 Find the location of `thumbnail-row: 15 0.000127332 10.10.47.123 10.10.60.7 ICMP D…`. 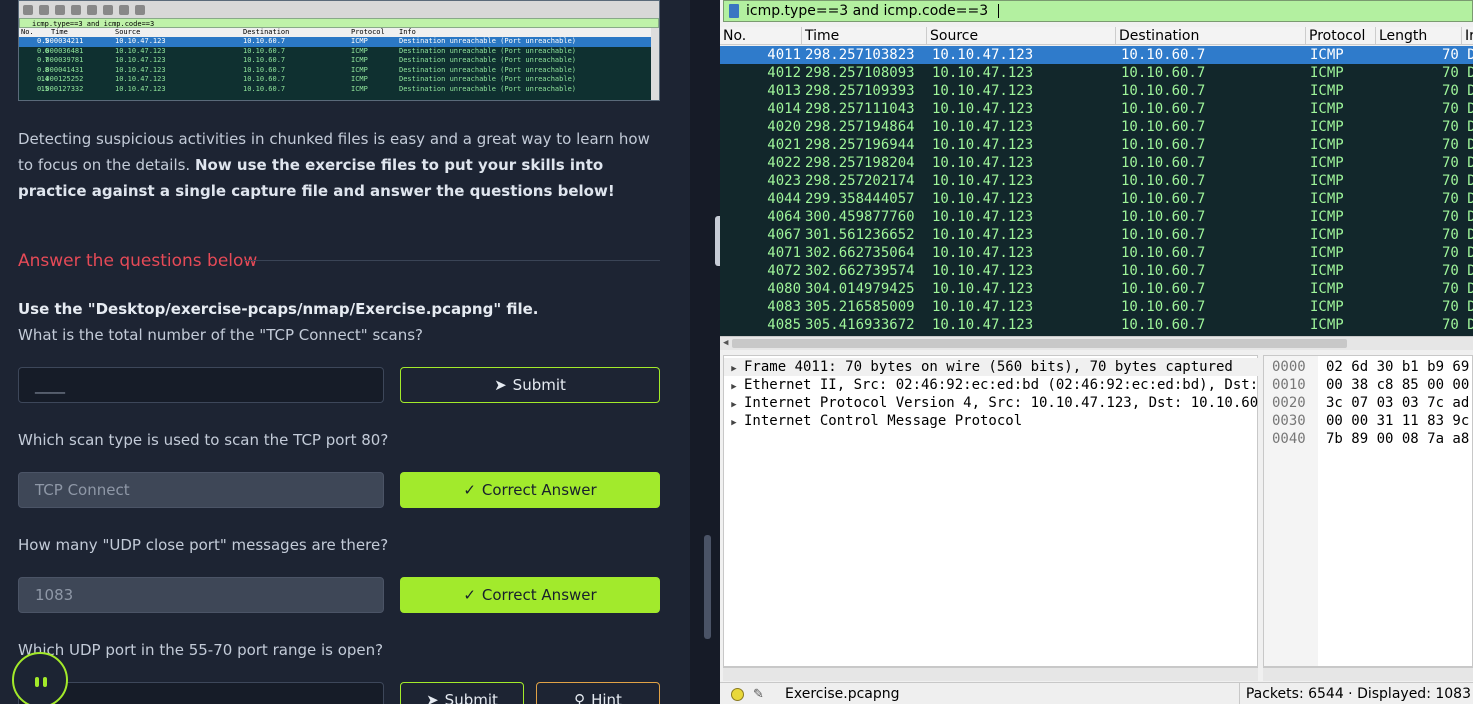

thumbnail-row: 15 0.000127332 10.10.47.123 10.10.60.7 ICMP D… is located at coordinates (339, 90).